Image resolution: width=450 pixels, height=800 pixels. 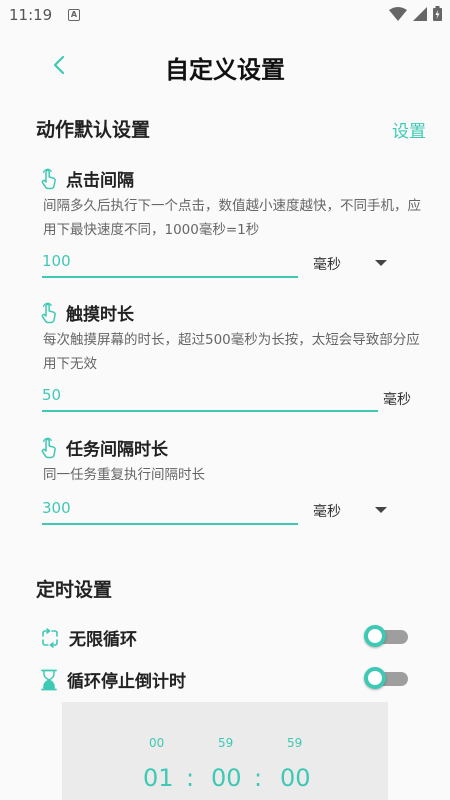 What do you see at coordinates (100, 315) in the screenshot?
I see `touch-duration-label: 触摸时长` at bounding box center [100, 315].